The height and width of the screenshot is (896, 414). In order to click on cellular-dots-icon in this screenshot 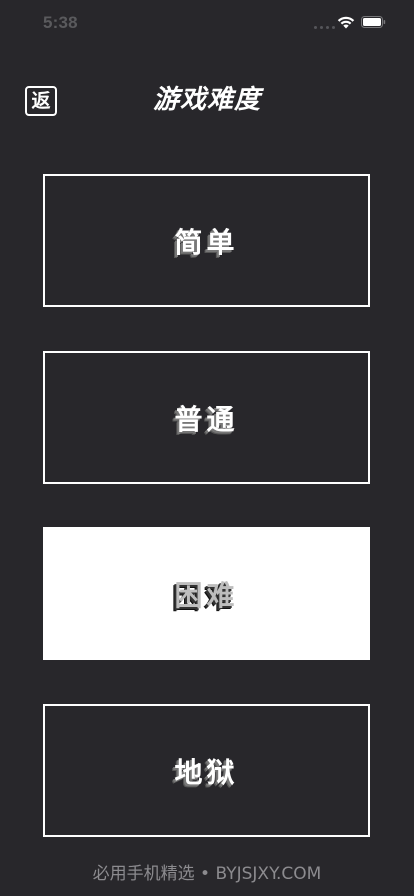, I will do `click(324, 27)`.